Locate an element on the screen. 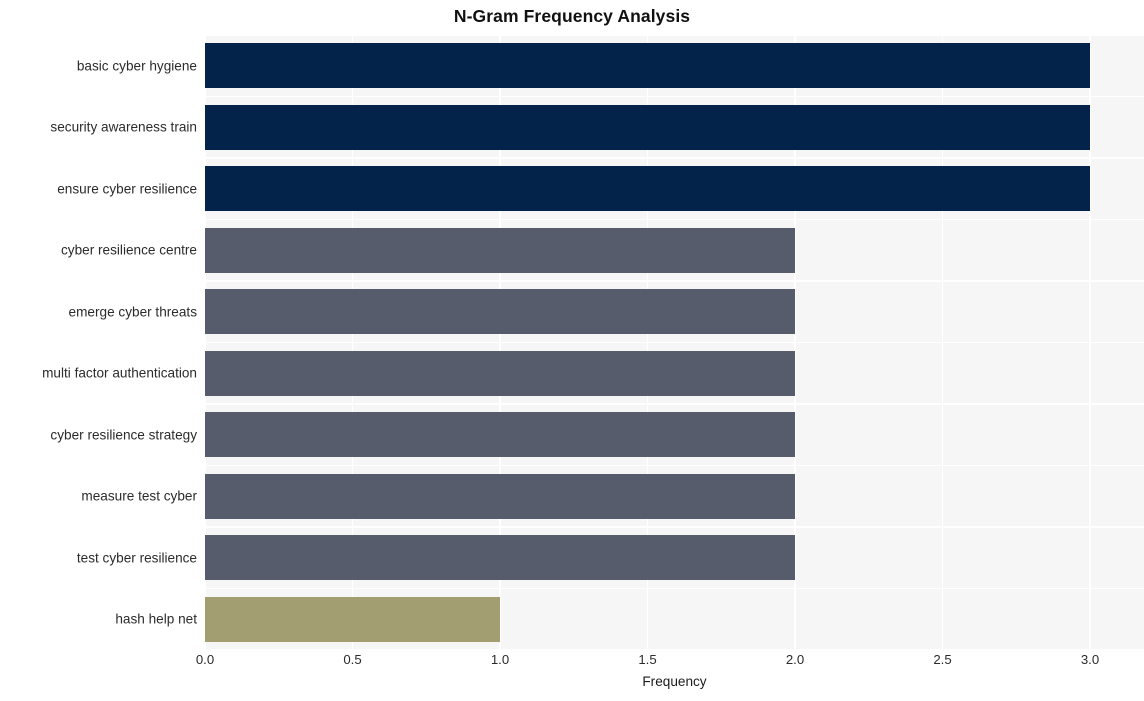 The height and width of the screenshot is (701, 1144). chart-title: N-Gram Frequency Analysis is located at coordinates (572, 16).